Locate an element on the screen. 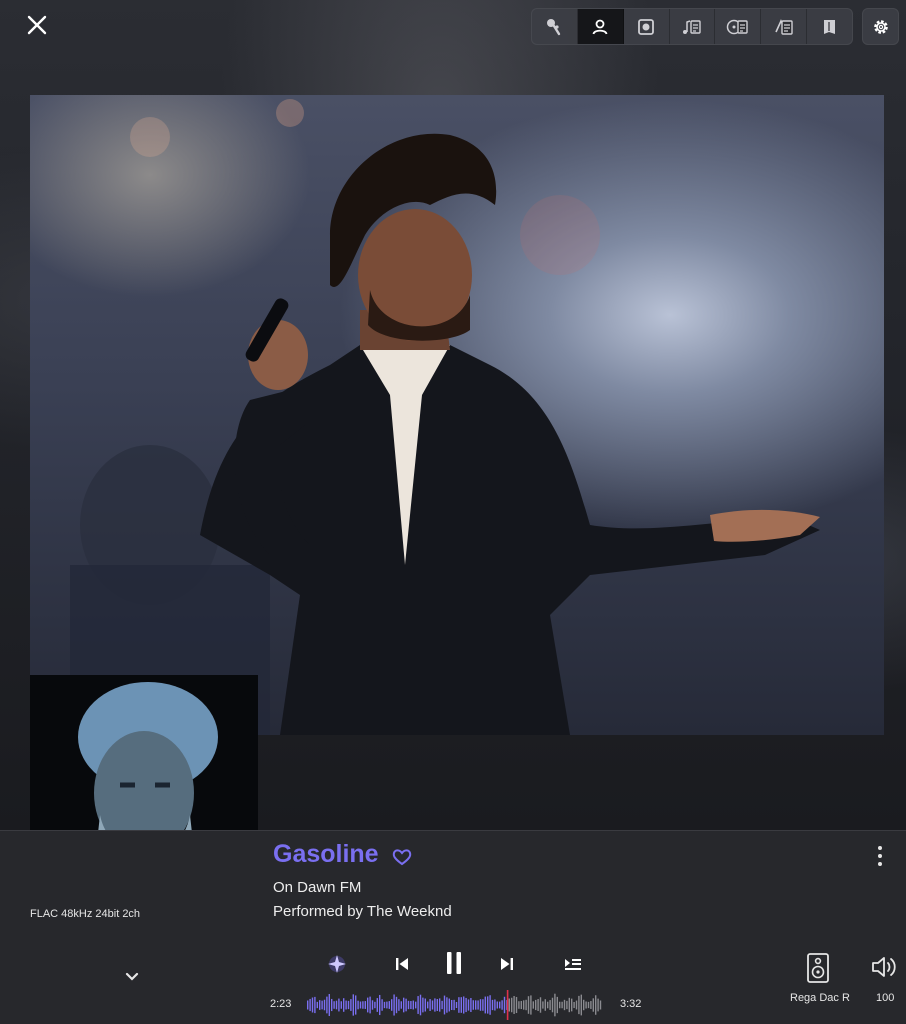 Image resolution: width=906 pixels, height=1024 pixels. track-title: Gasoline is located at coordinates (326, 854).